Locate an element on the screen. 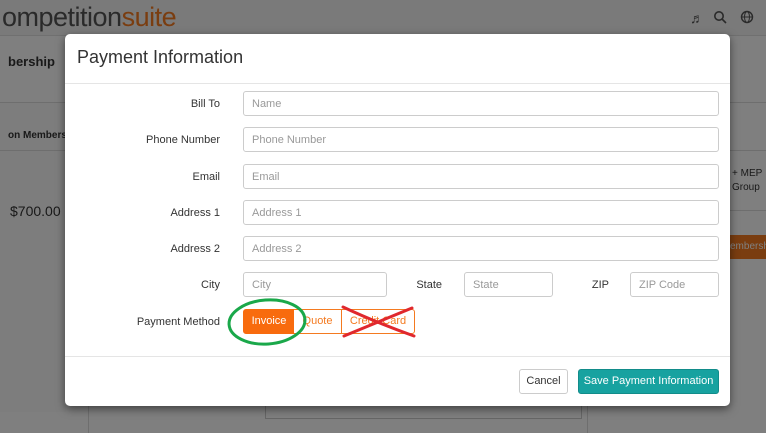 The height and width of the screenshot is (433, 766). payment-method-credit-card-button: Credit Card is located at coordinates (378, 321).